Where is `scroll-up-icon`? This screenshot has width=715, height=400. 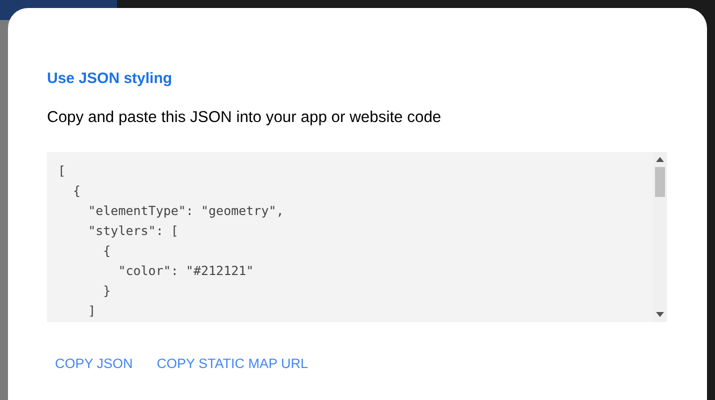 scroll-up-icon is located at coordinates (660, 159).